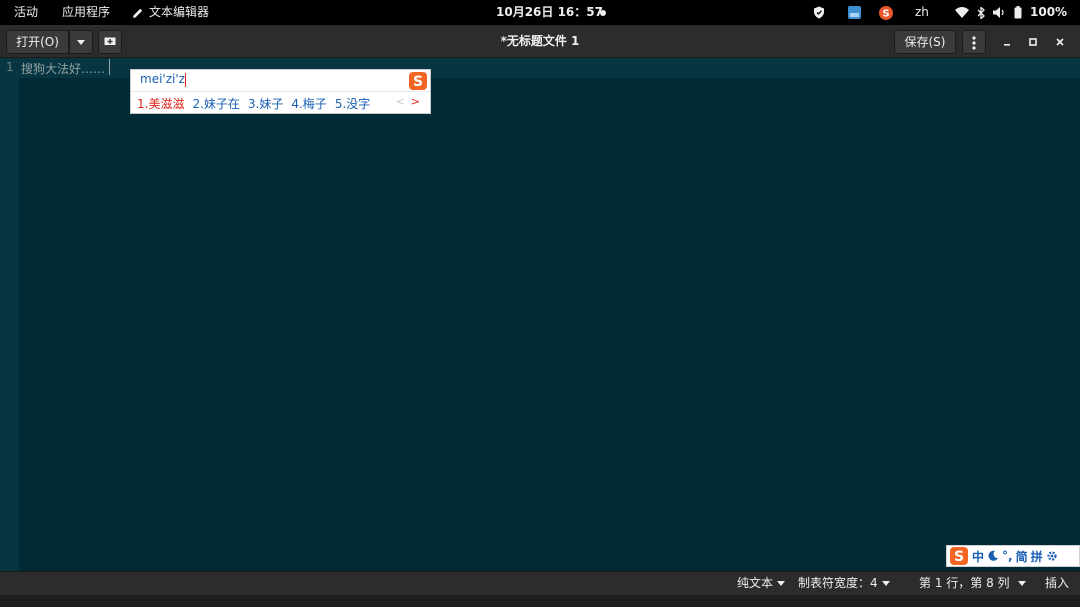 Image resolution: width=1080 pixels, height=607 pixels. I want to click on ime-composition: mei'zi'z, so click(163, 79).